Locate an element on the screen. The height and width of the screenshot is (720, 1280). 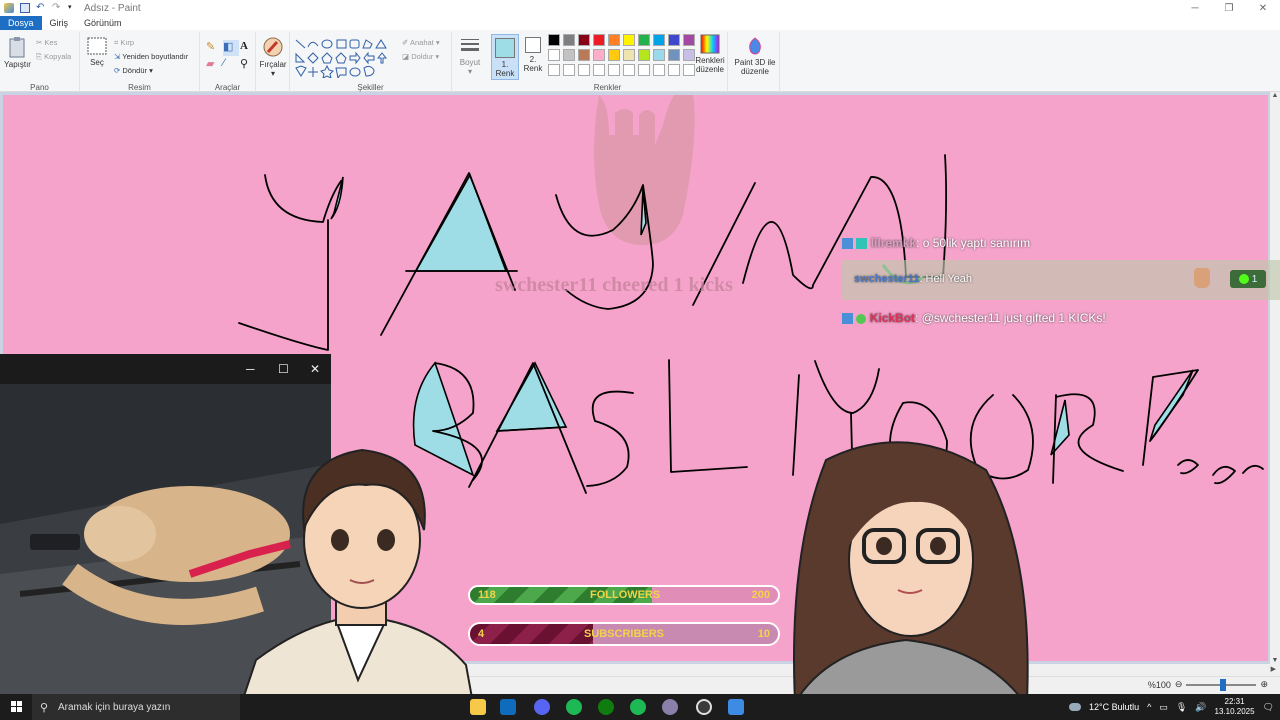
close-button: ✕ is located at coordinates (1263, 8).